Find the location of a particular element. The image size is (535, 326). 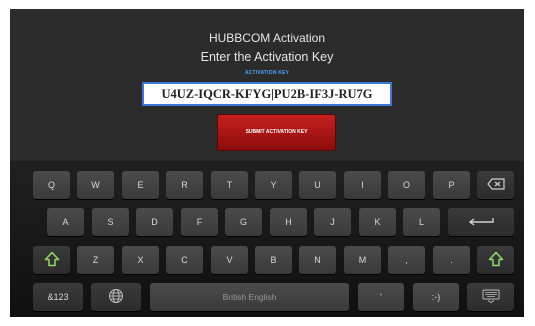

enter-icon is located at coordinates (481, 222).